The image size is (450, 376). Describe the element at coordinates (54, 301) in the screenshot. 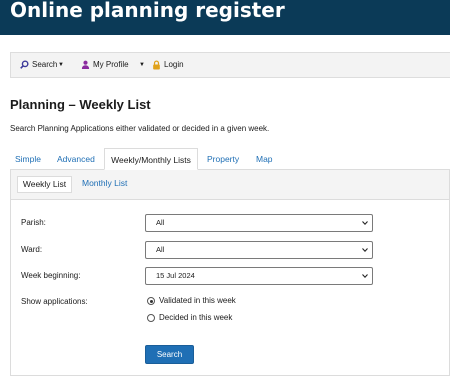

I see `show-applications-label: Show applications:` at that location.